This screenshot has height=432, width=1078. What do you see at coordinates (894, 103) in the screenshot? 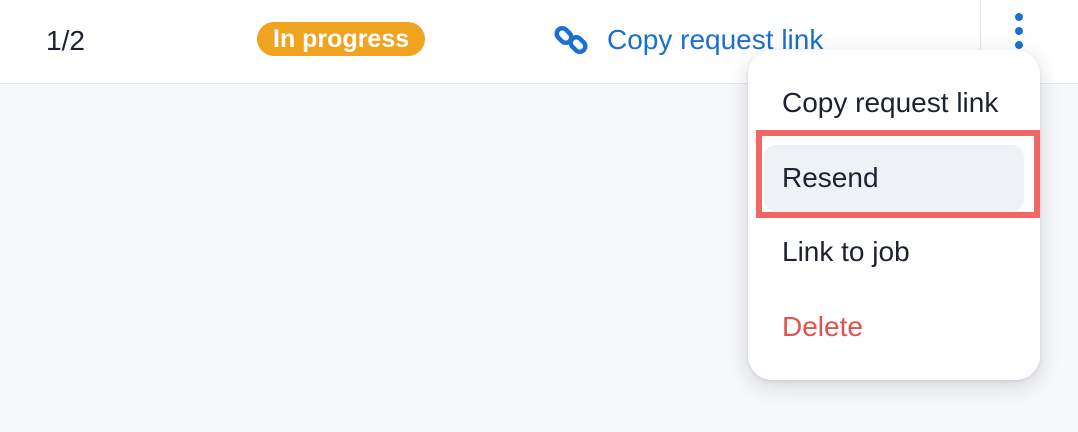
I see `menu-item-copy-request-link: Copy request link` at bounding box center [894, 103].